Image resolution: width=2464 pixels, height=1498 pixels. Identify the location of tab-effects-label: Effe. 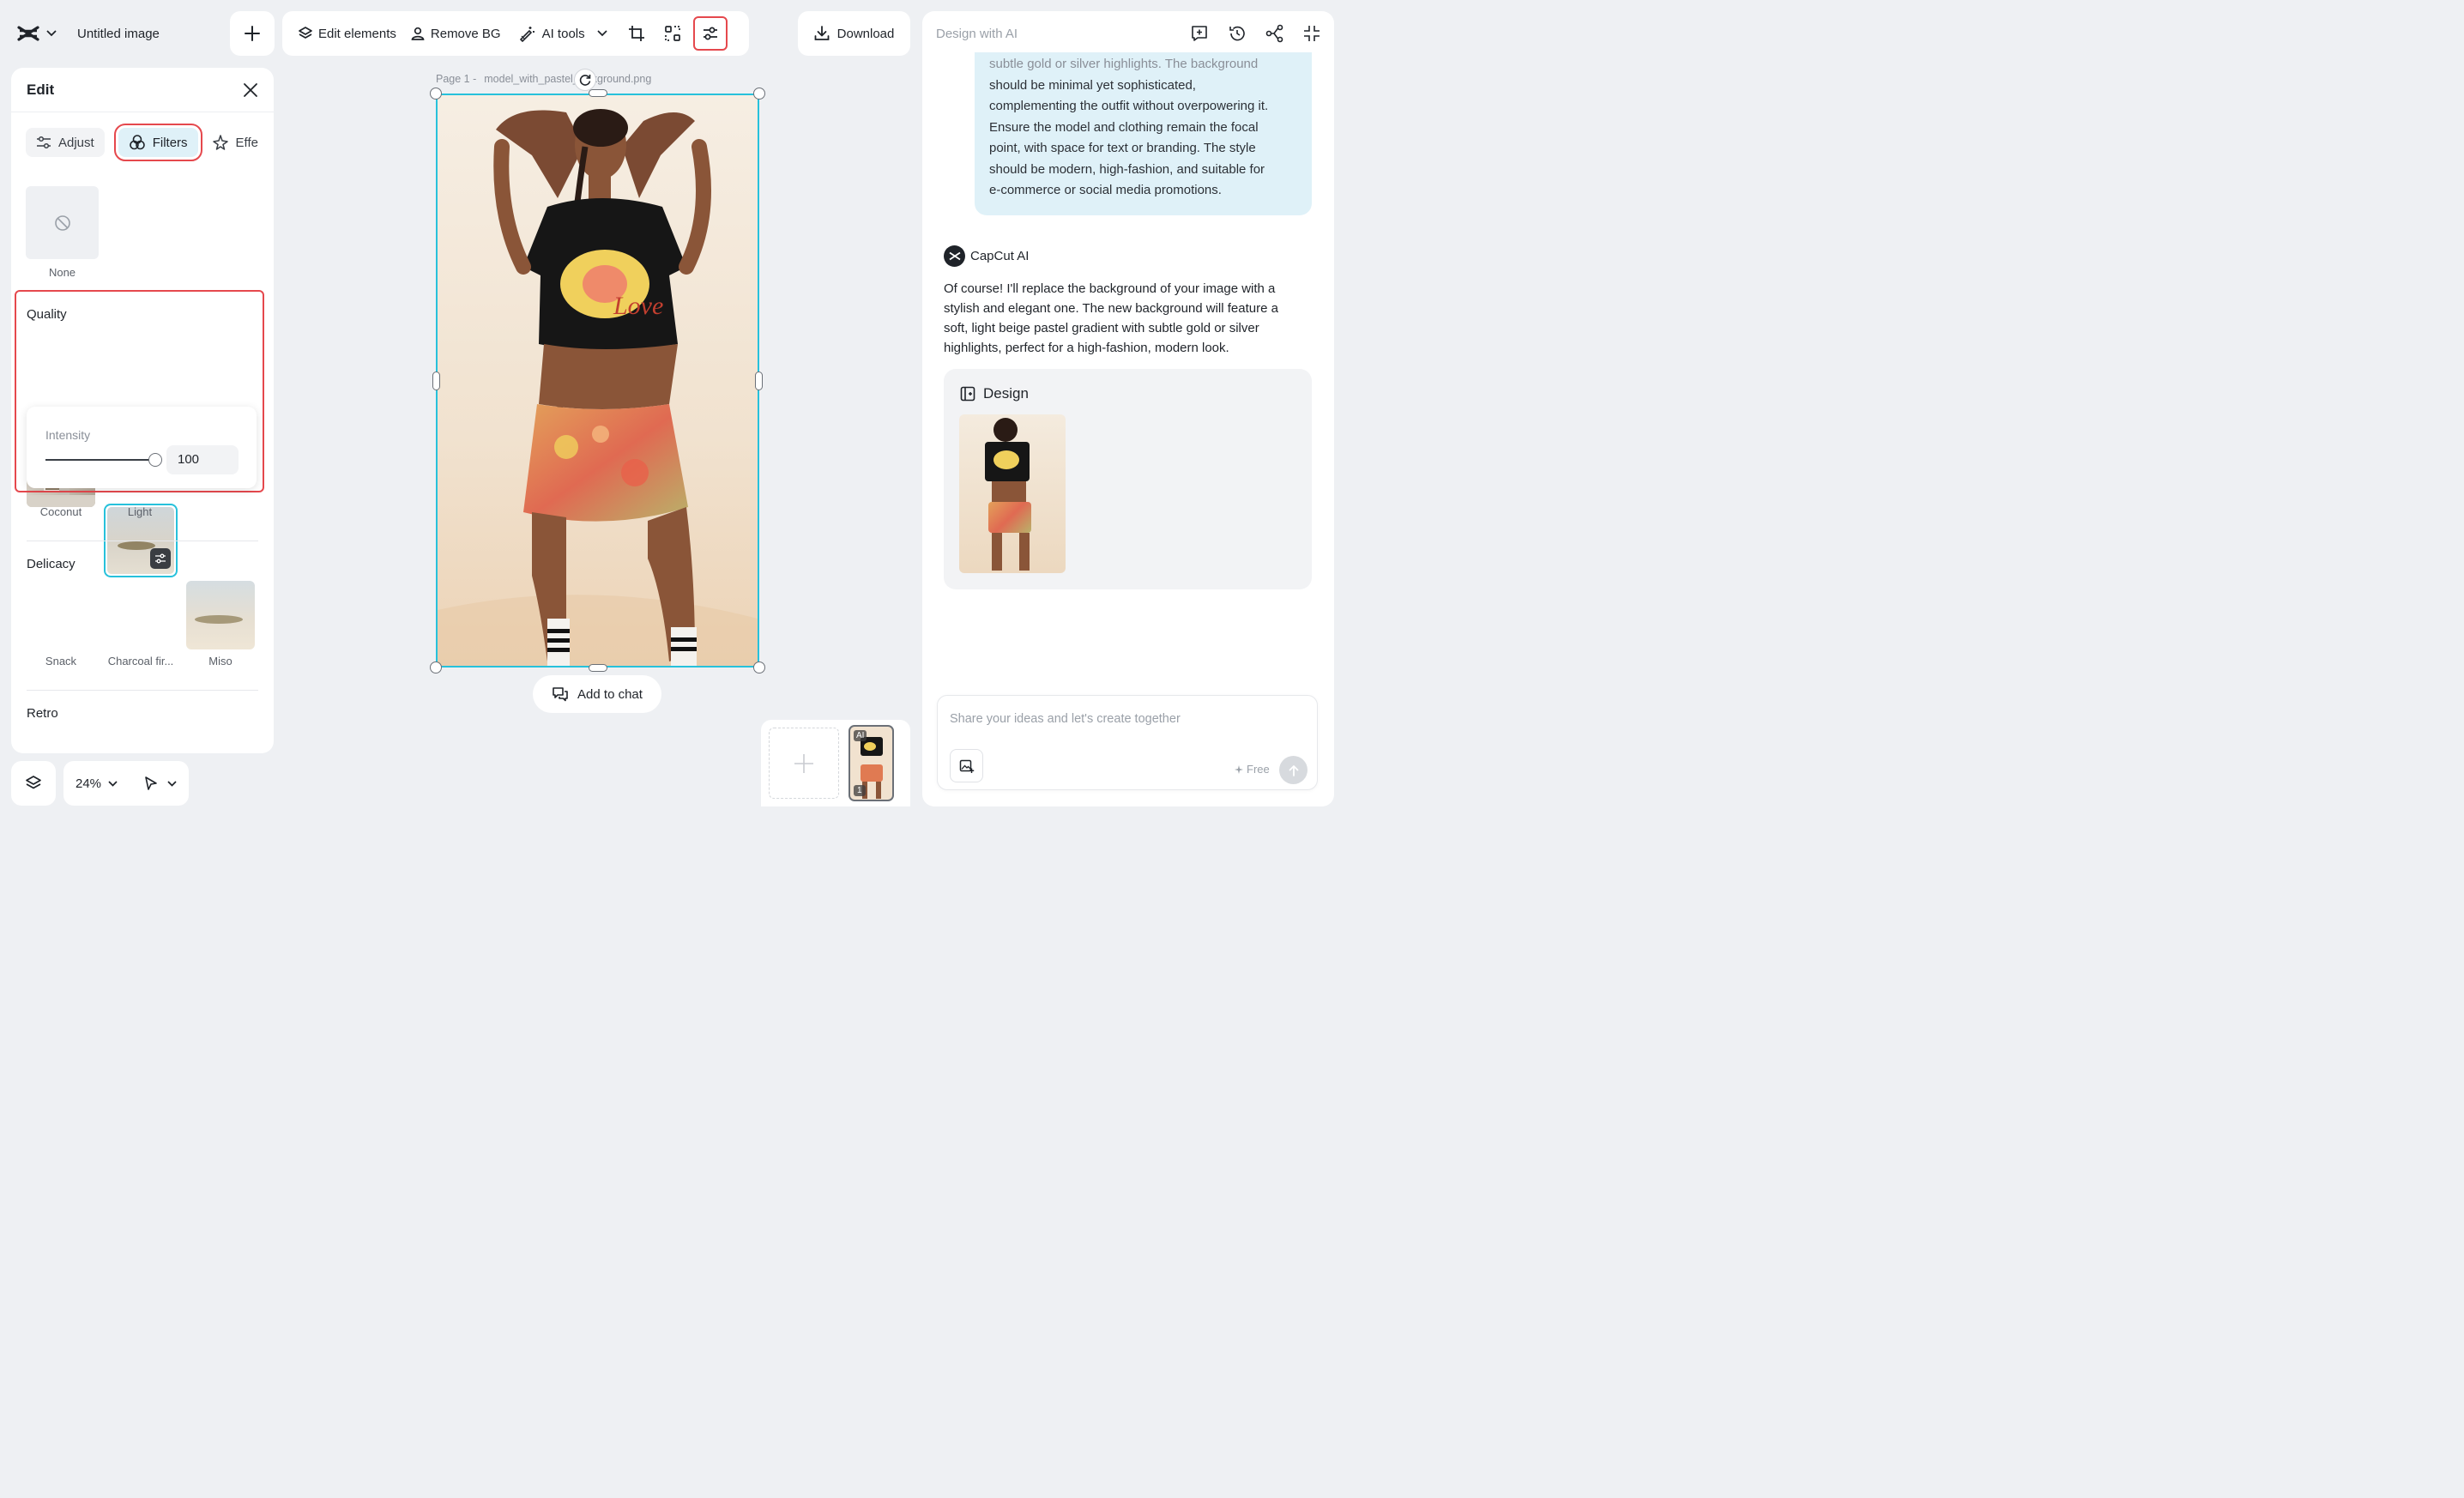
(246, 142).